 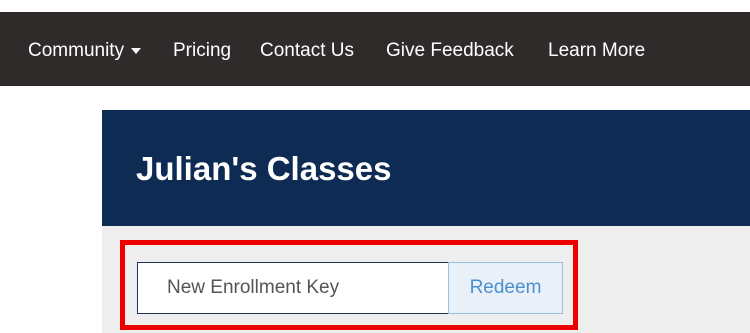 I want to click on nav-pricing: Pricing, so click(x=202, y=51).